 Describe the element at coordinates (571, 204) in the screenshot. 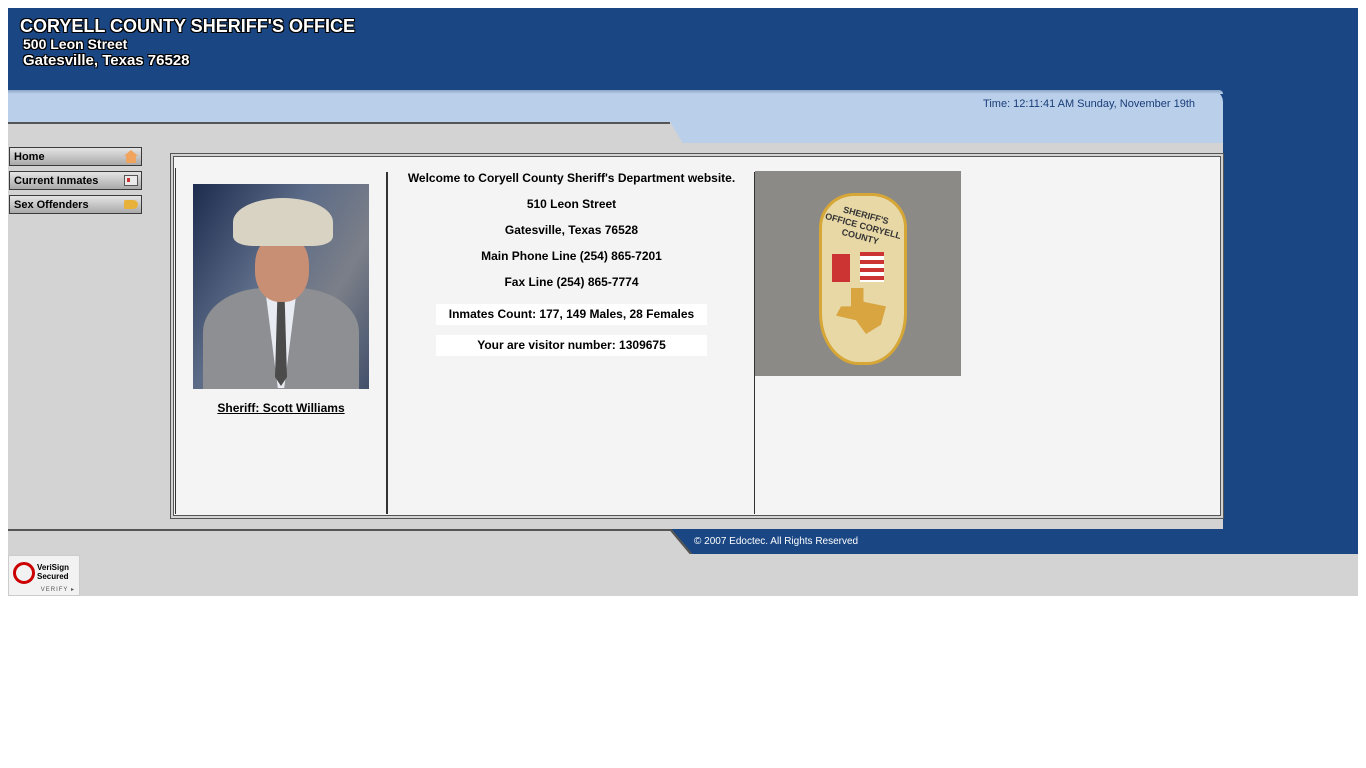

I see `street-text: 510 Leon Street` at that location.